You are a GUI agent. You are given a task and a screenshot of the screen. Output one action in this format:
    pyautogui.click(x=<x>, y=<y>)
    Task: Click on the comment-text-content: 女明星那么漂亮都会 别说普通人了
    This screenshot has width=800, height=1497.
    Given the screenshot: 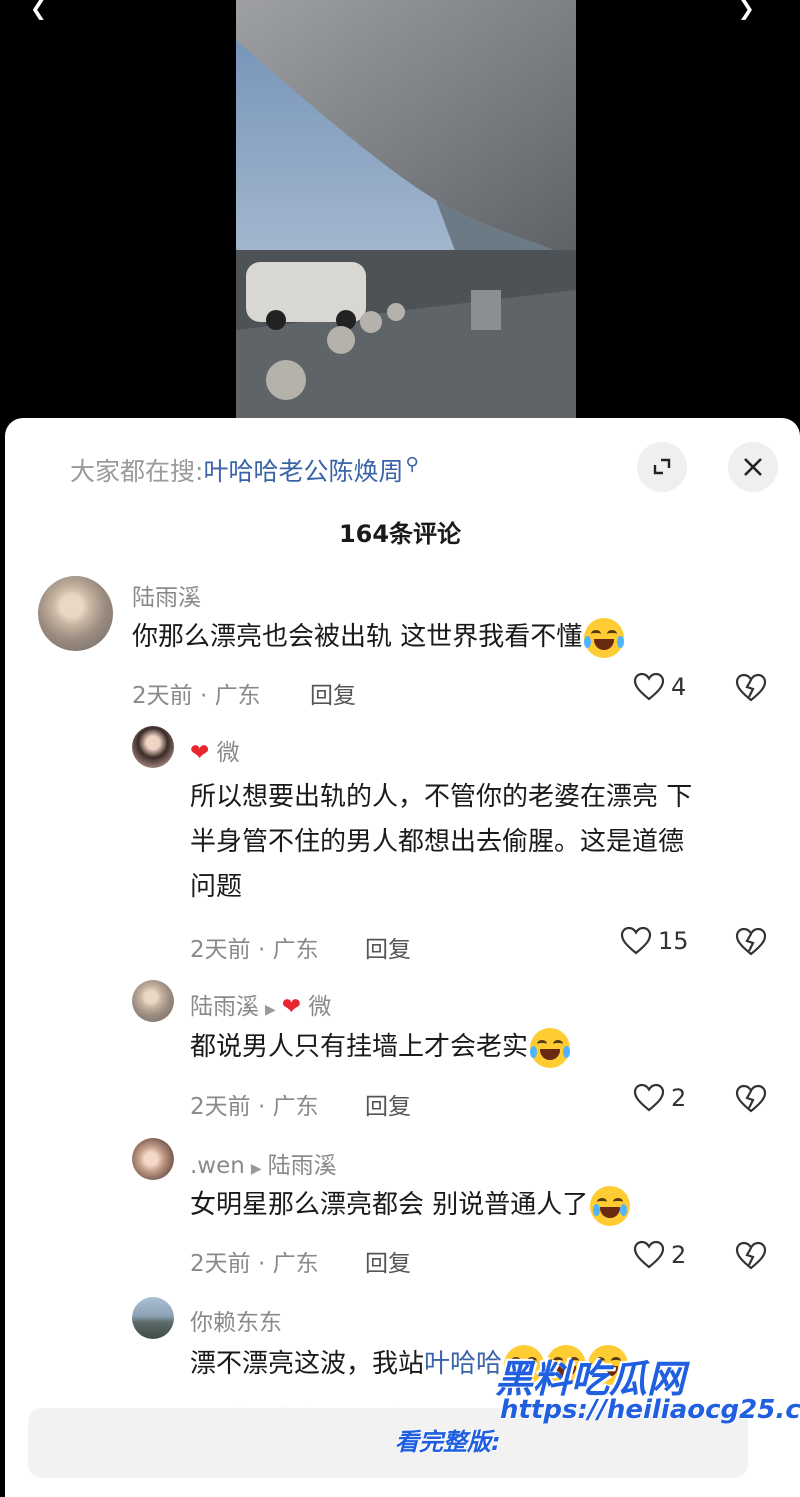 What is the action you would take?
    pyautogui.click(x=389, y=1205)
    